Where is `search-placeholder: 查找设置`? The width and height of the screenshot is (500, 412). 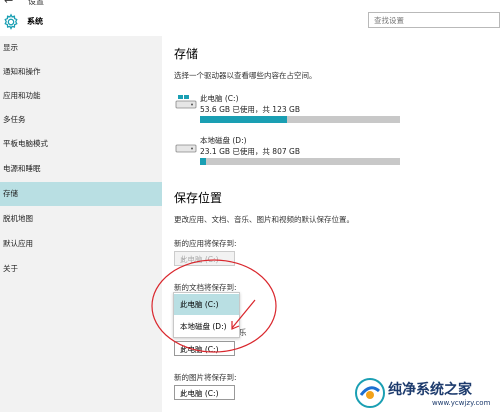 search-placeholder: 查找设置 is located at coordinates (389, 20).